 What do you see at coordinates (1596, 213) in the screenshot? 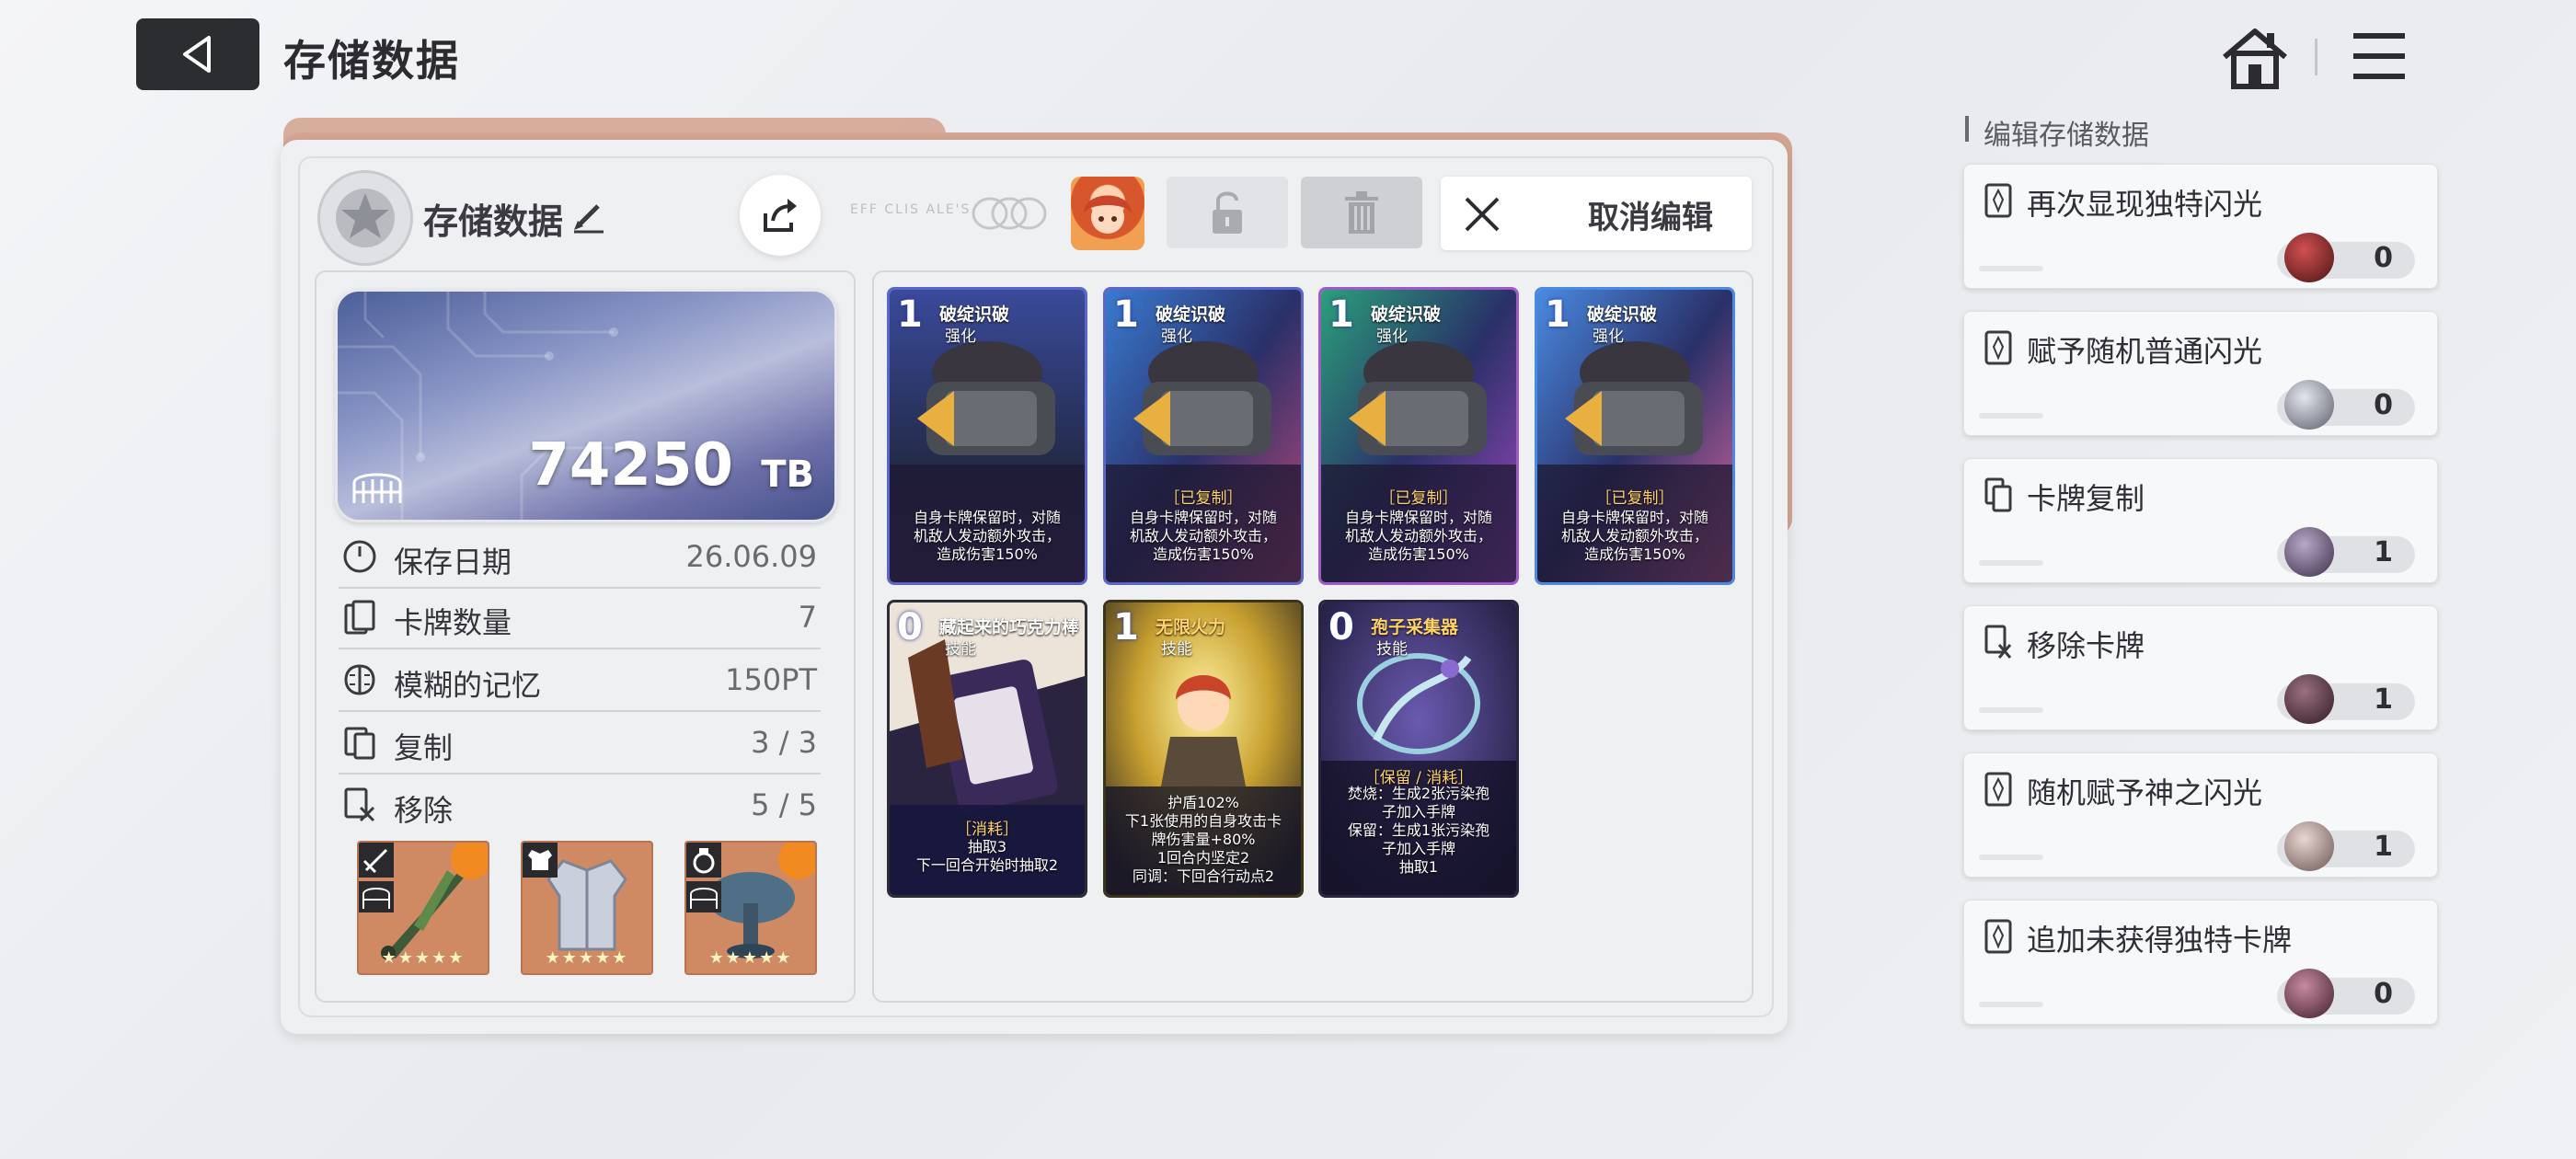
I see `cancel-edit-button: 取消编辑` at bounding box center [1596, 213].